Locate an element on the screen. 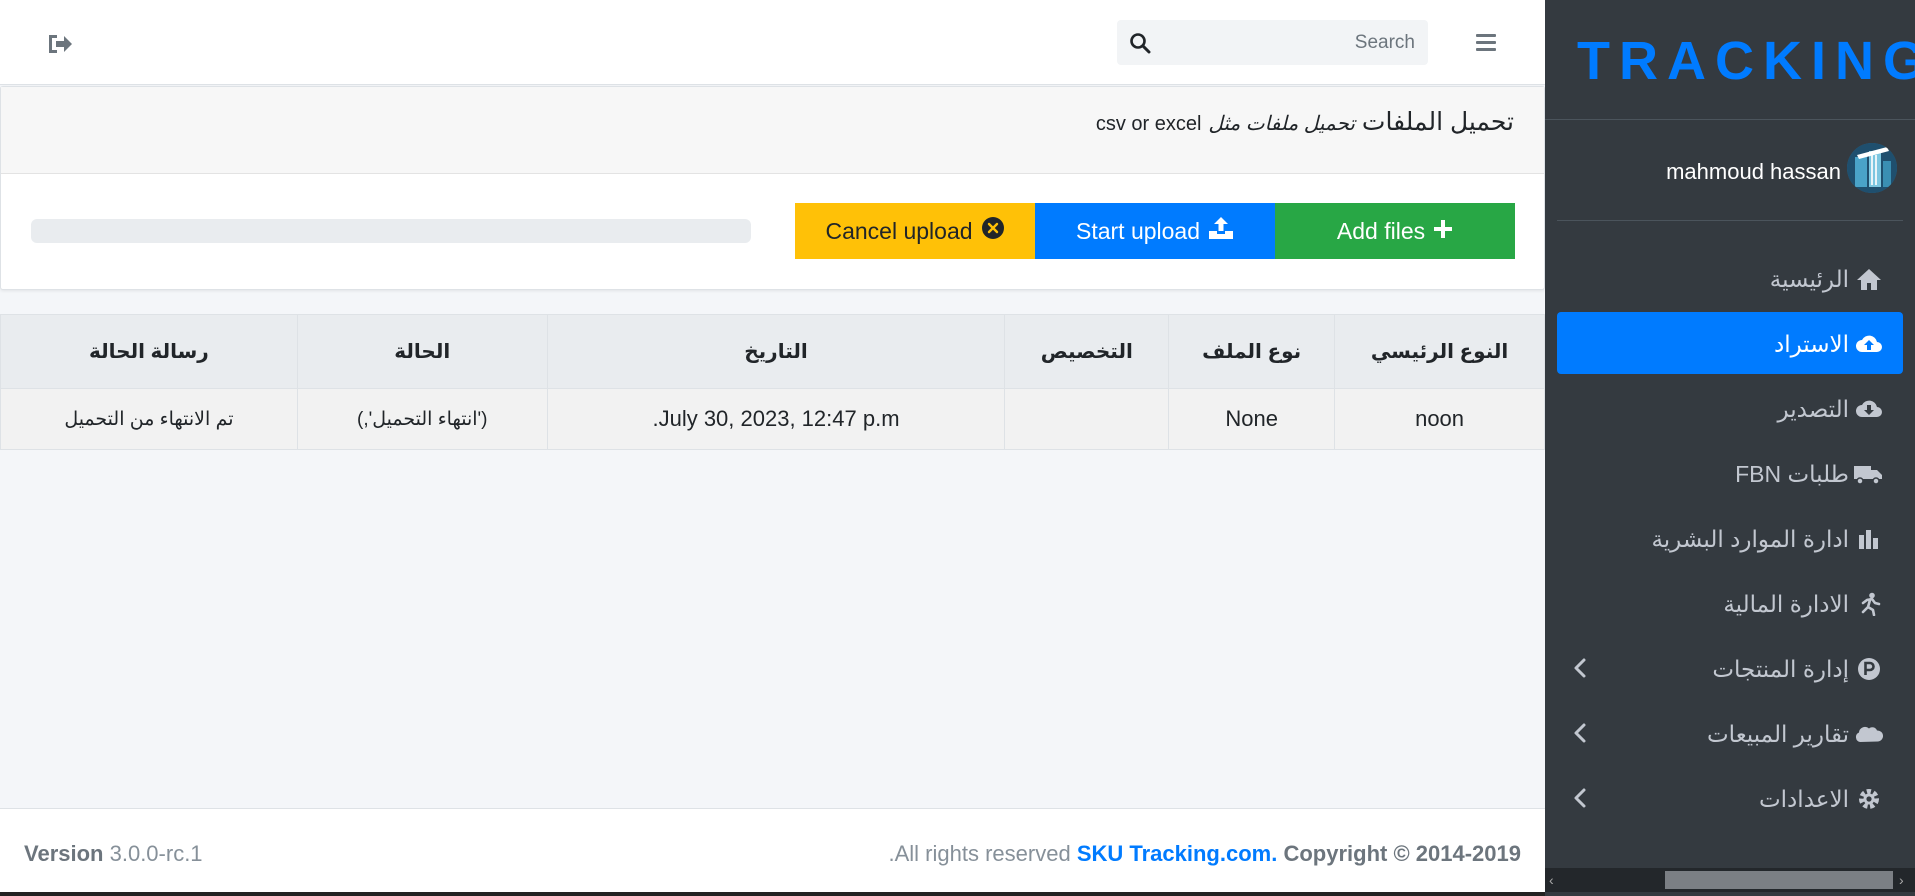 This screenshot has height=896, width=1915. truck-icon is located at coordinates (1868, 474).